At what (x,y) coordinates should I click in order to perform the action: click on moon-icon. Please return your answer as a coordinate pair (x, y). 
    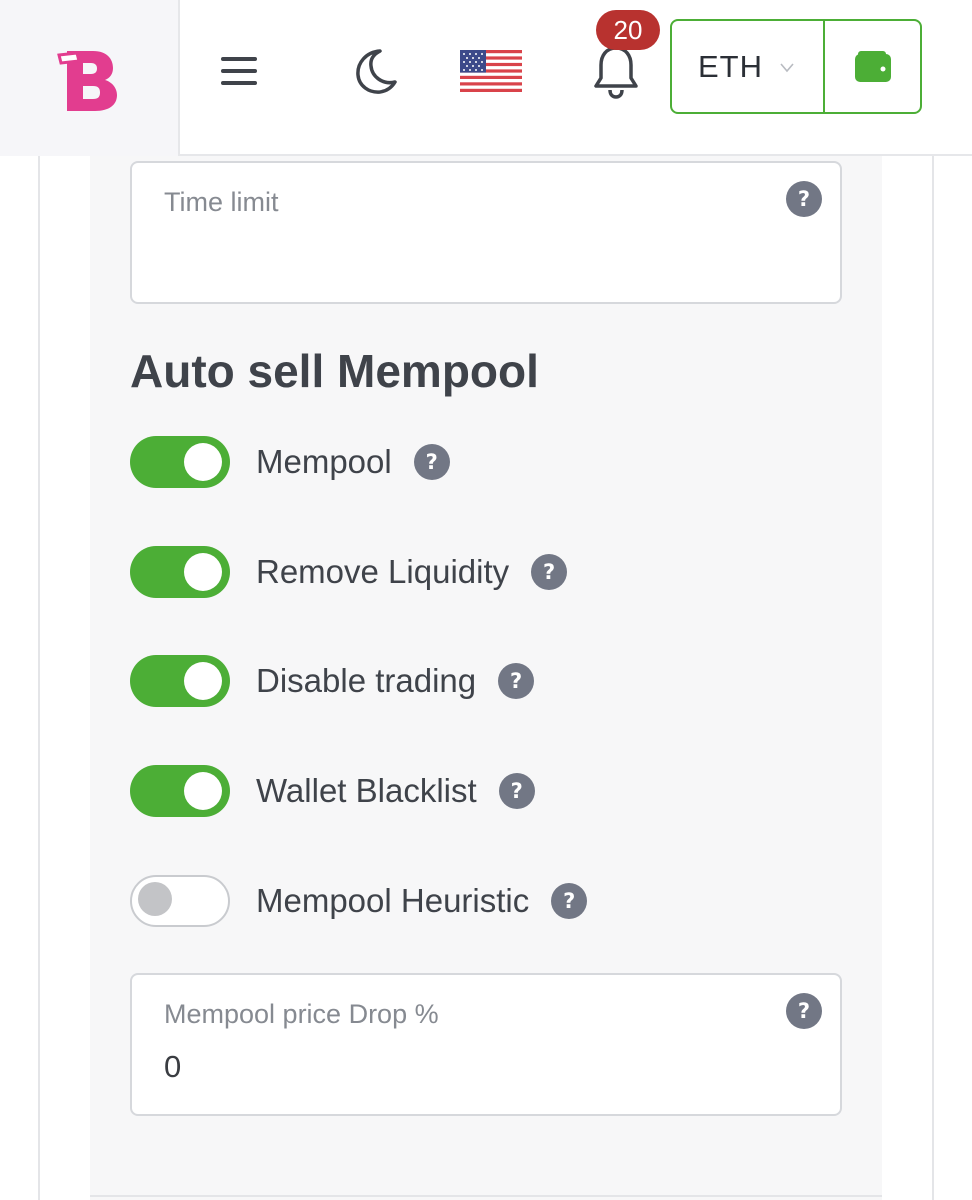
    Looking at the image, I should click on (376, 71).